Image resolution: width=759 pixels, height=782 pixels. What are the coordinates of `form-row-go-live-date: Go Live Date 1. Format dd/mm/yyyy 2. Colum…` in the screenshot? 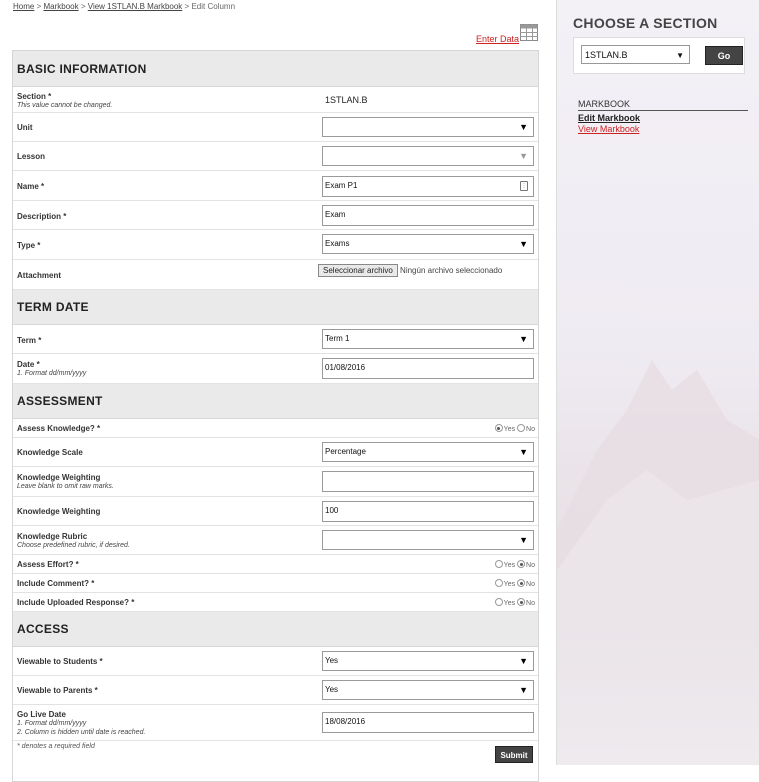 It's located at (275, 723).